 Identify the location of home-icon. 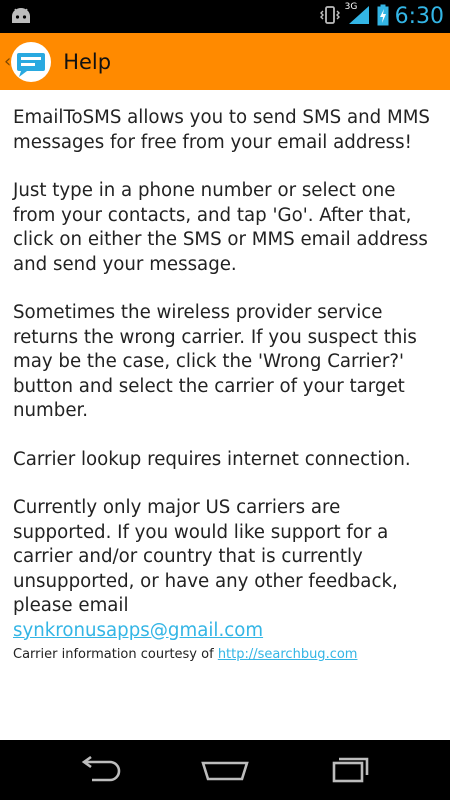
(225, 771).